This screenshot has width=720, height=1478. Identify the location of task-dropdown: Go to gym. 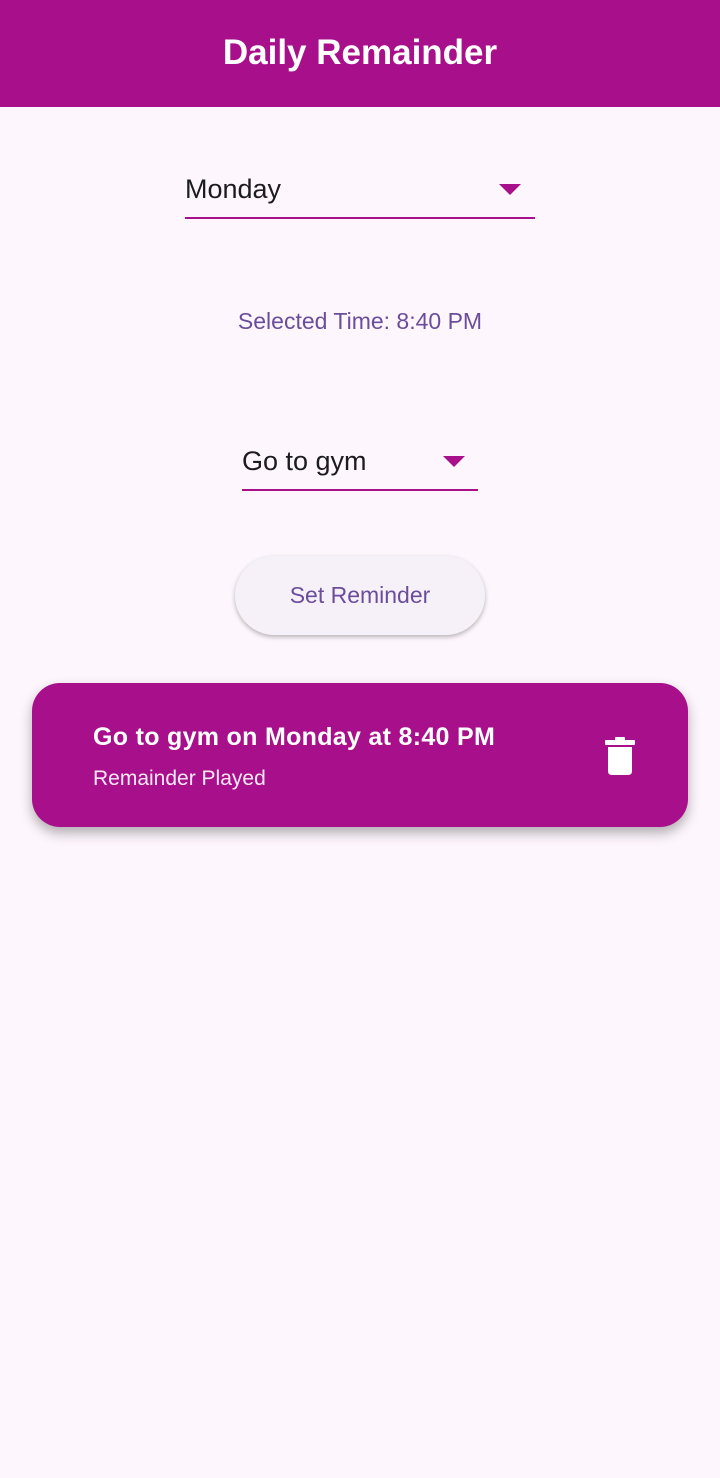
(360, 462).